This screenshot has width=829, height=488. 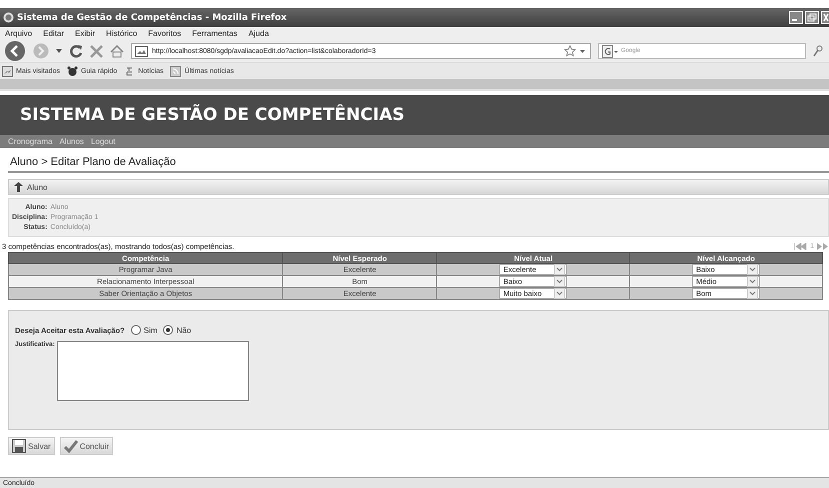 I want to click on reload-icon, so click(x=76, y=51).